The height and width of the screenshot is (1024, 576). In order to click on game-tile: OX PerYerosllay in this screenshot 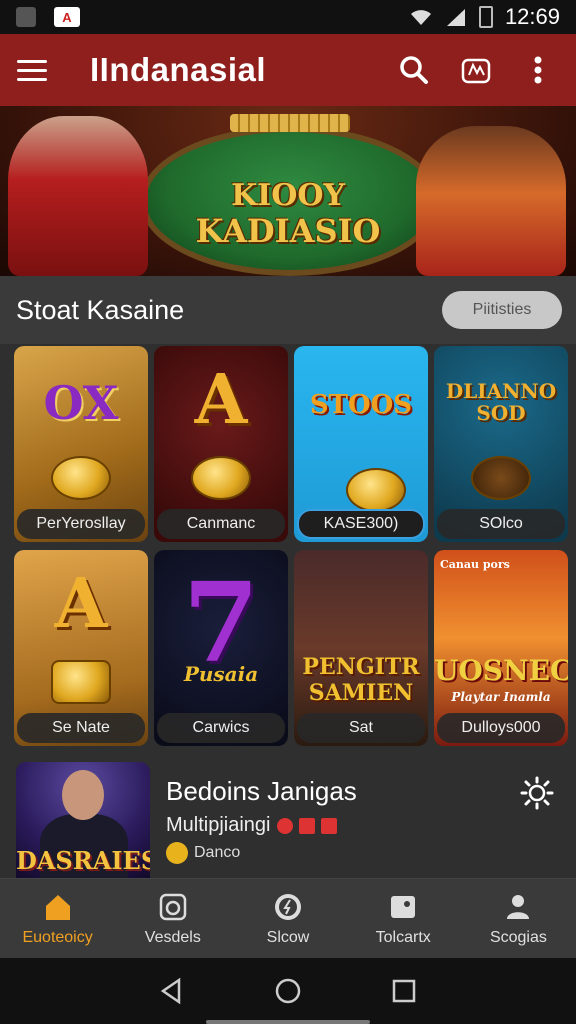, I will do `click(81, 444)`.